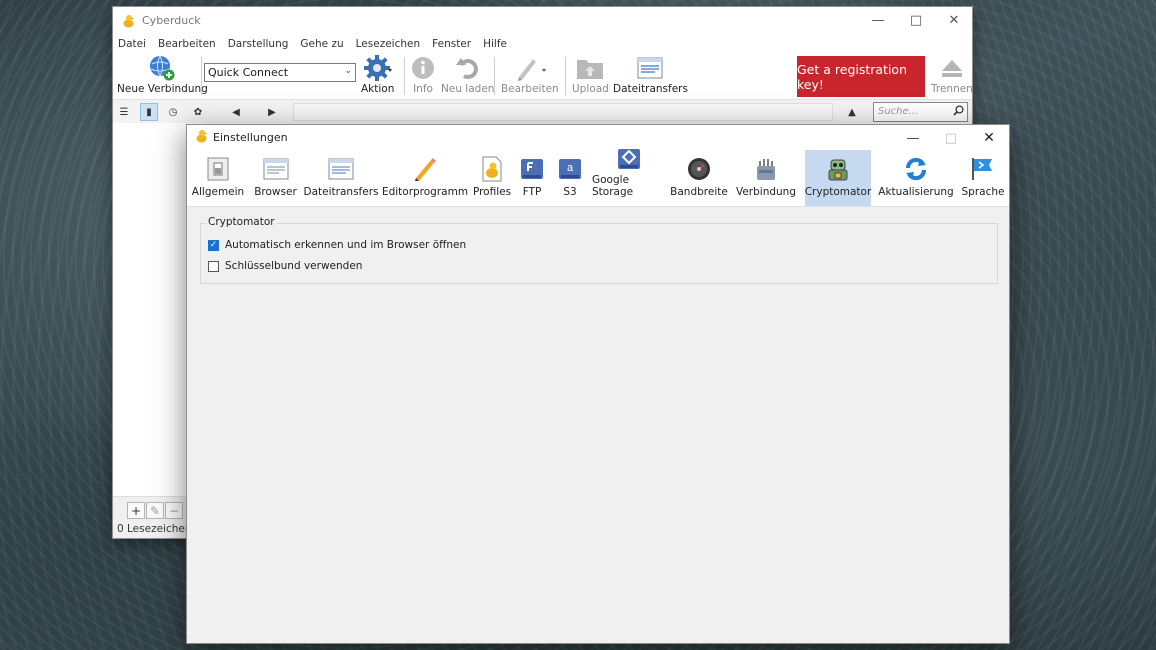  I want to click on tab-label: Cryptomator, so click(838, 192).